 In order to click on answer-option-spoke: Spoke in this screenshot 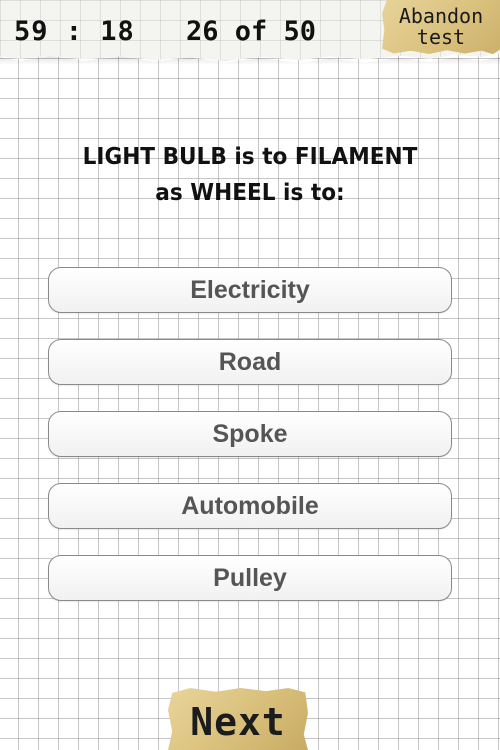, I will do `click(250, 434)`.